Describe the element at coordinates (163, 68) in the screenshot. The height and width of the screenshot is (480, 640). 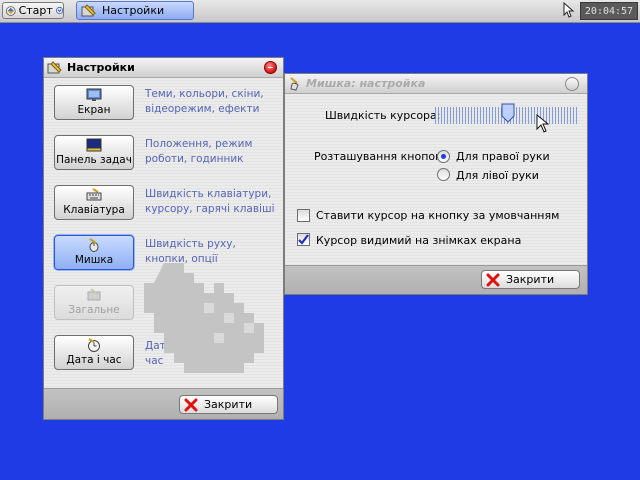
I see `settings-titlebar: Настройки` at that location.